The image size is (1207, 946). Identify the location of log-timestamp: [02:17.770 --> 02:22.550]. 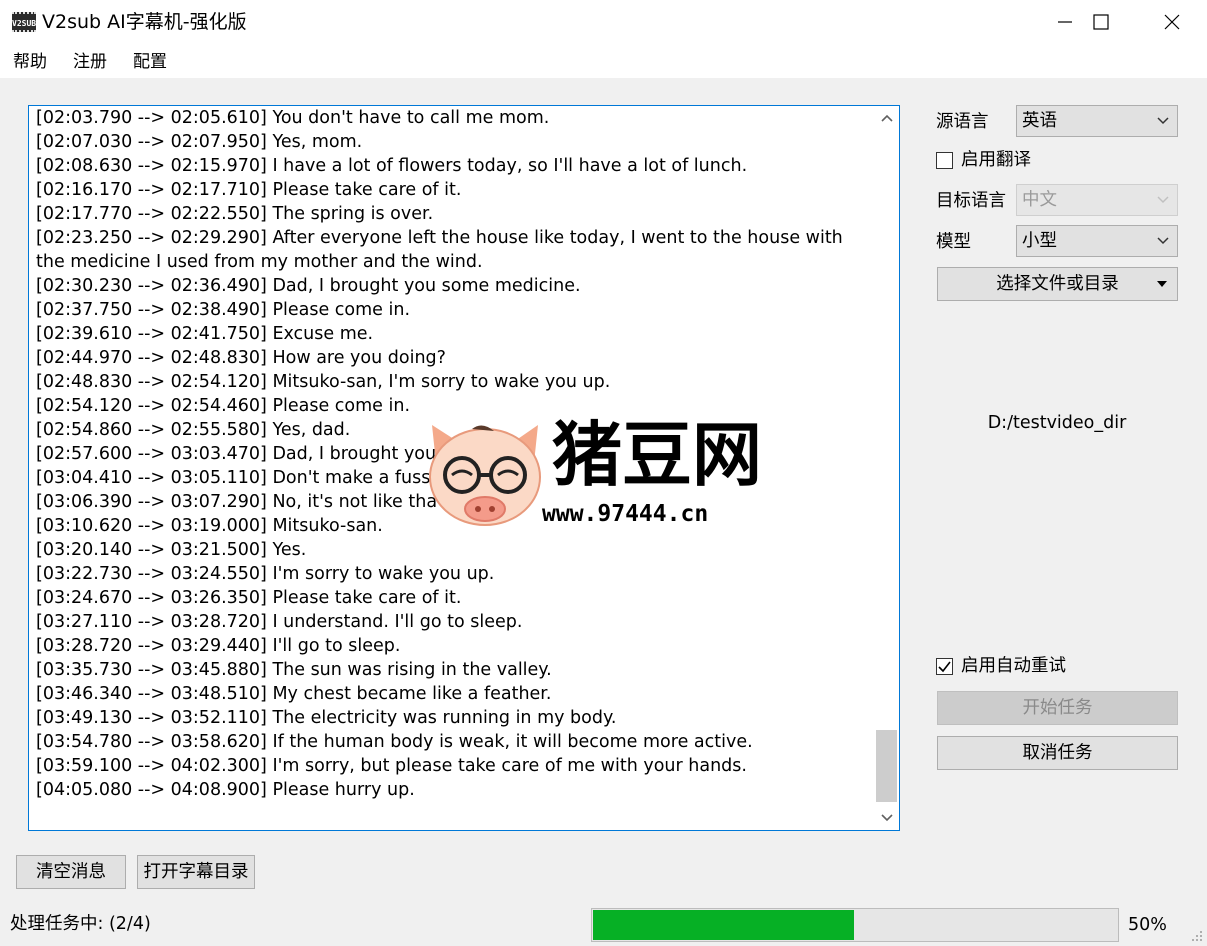
(151, 214).